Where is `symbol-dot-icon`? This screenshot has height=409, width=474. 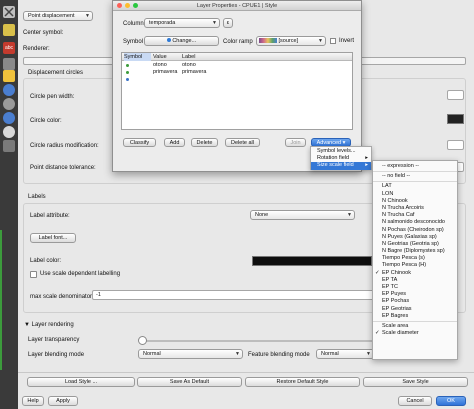
symbol-dot-icon is located at coordinates (127, 79).